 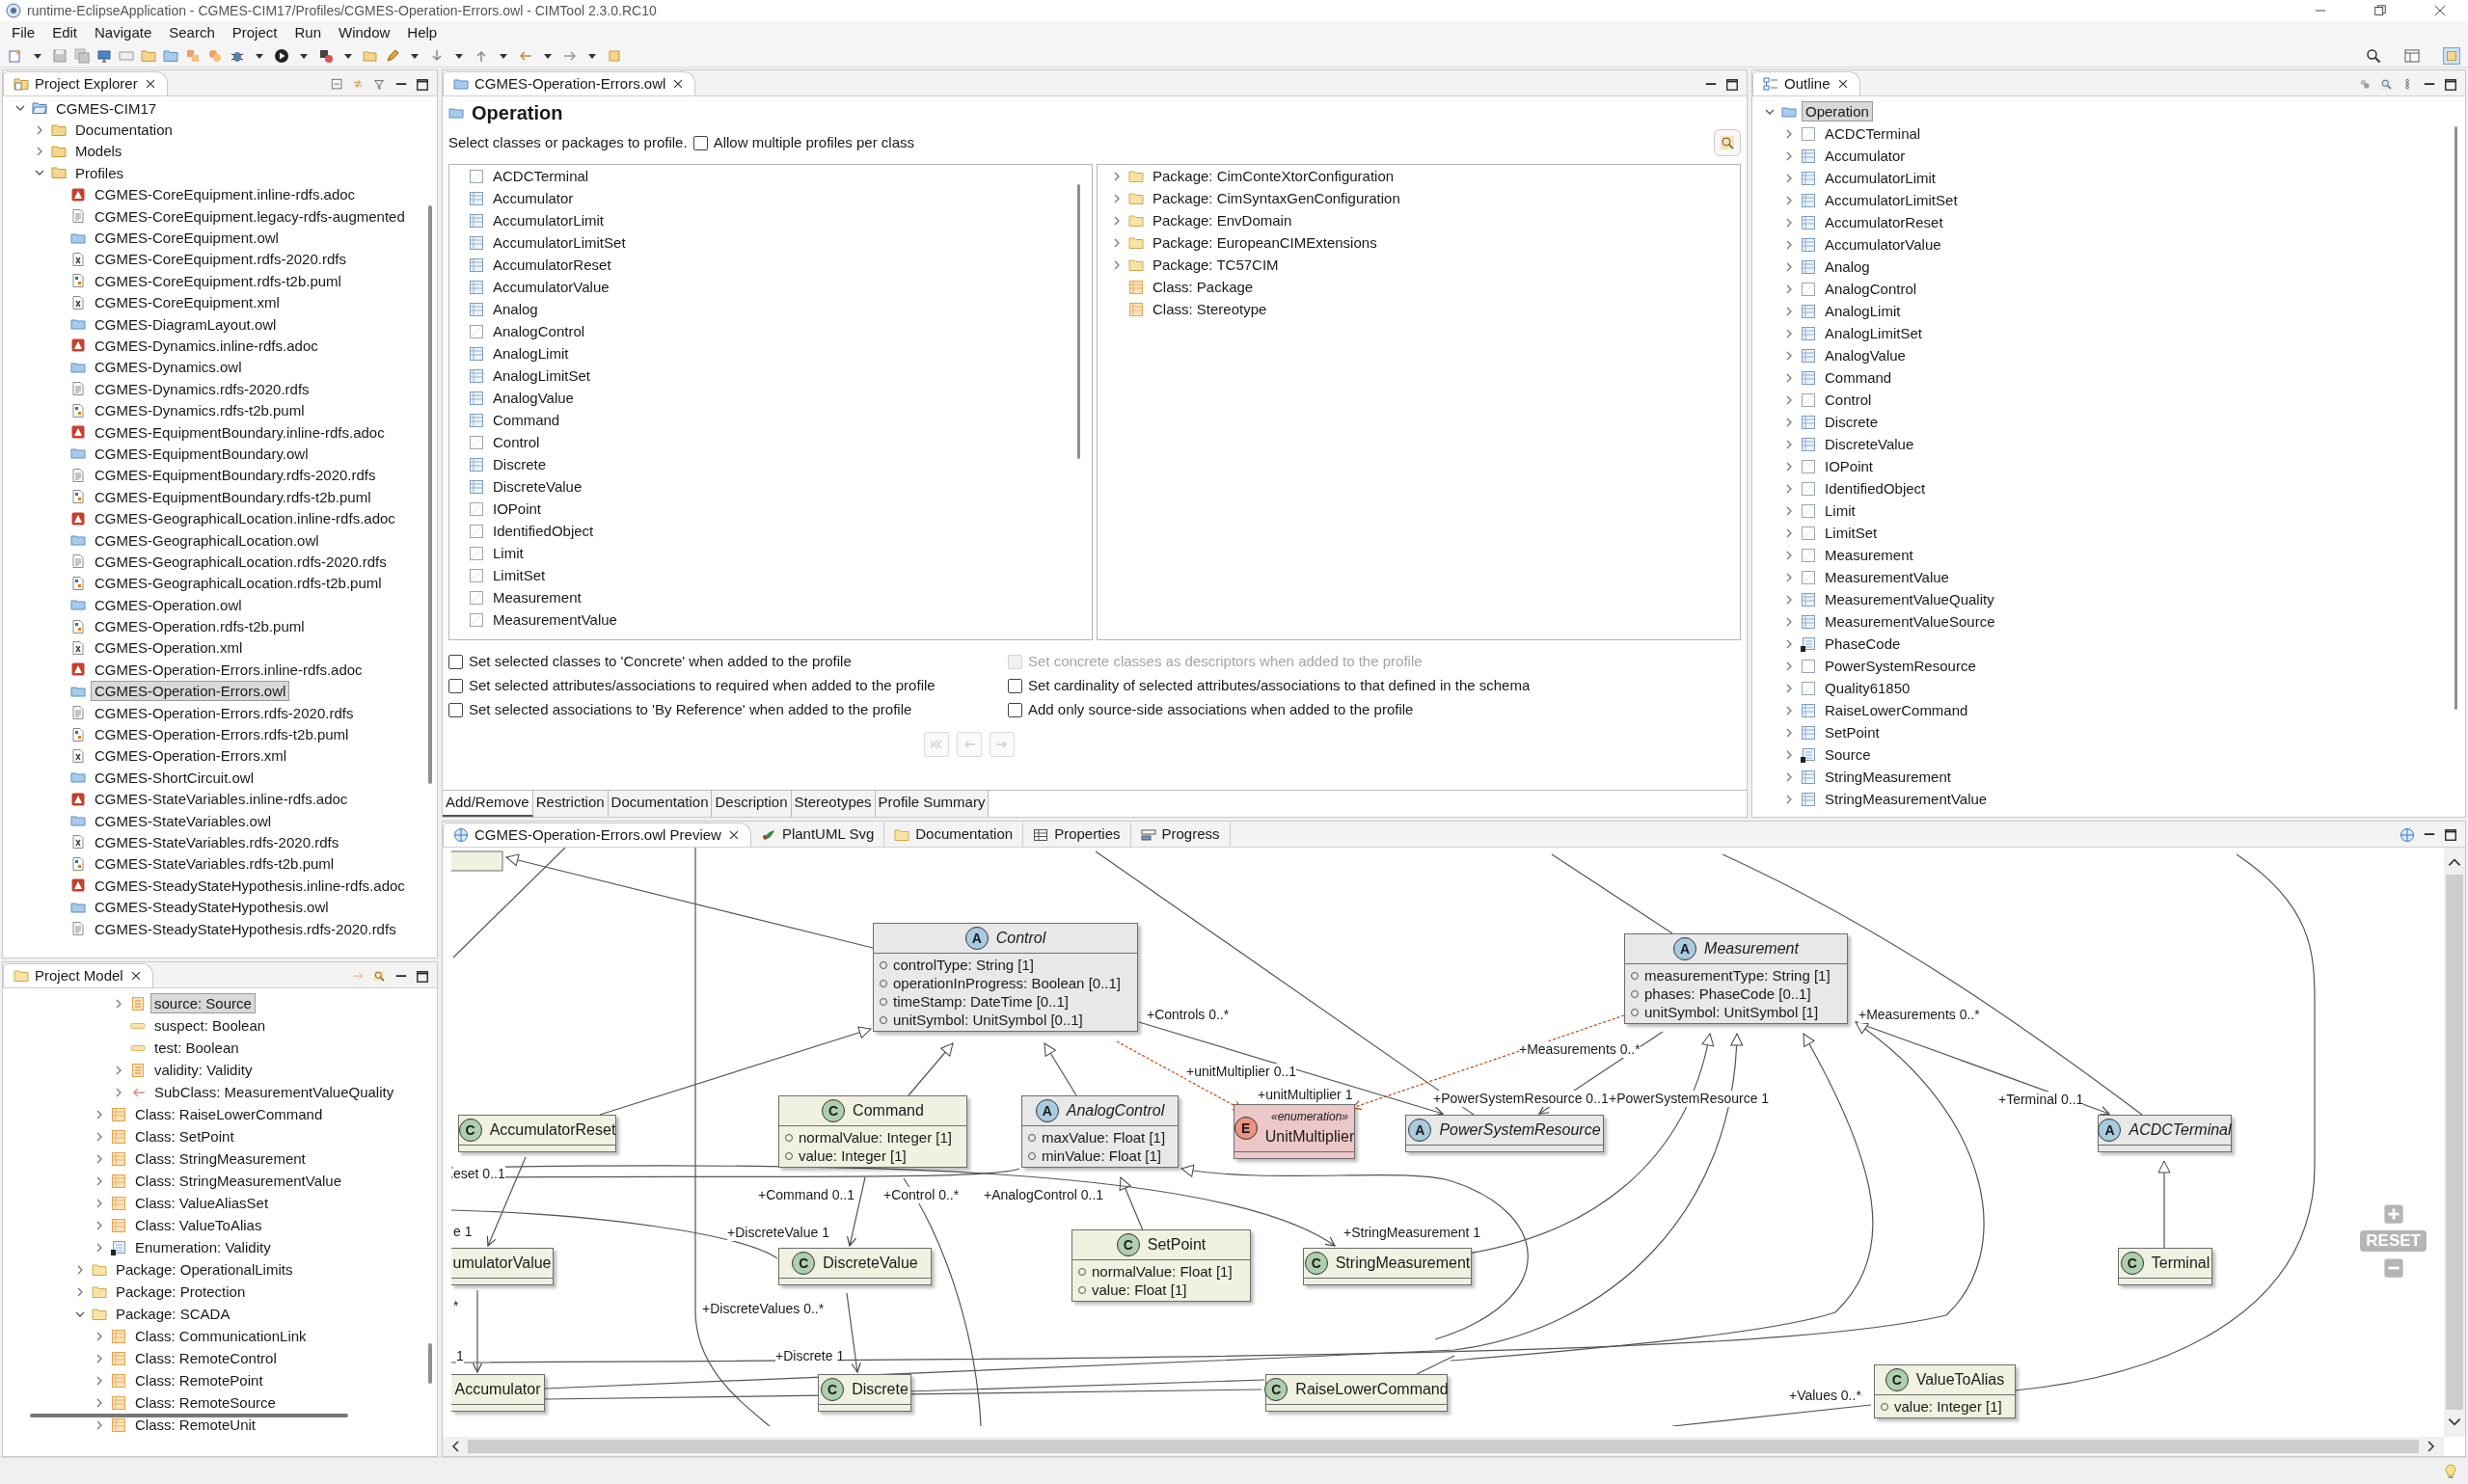 I want to click on tree-item: CGMES-Operation.owl, so click(x=168, y=604).